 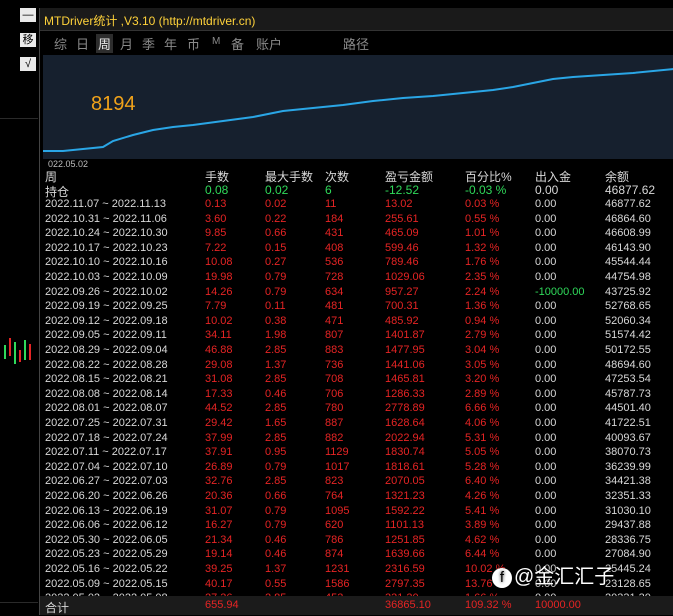 I want to click on cell-max-lots: 0.46, so click(x=276, y=539).